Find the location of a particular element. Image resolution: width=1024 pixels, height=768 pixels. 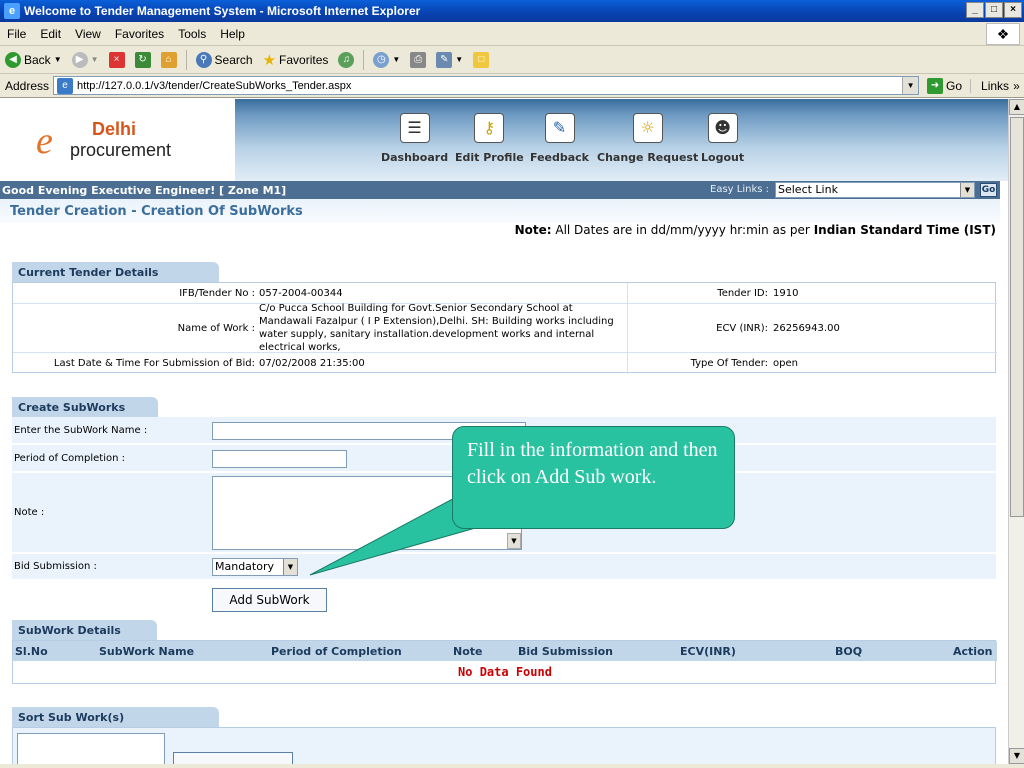

stop-icon: × is located at coordinates (116, 59).